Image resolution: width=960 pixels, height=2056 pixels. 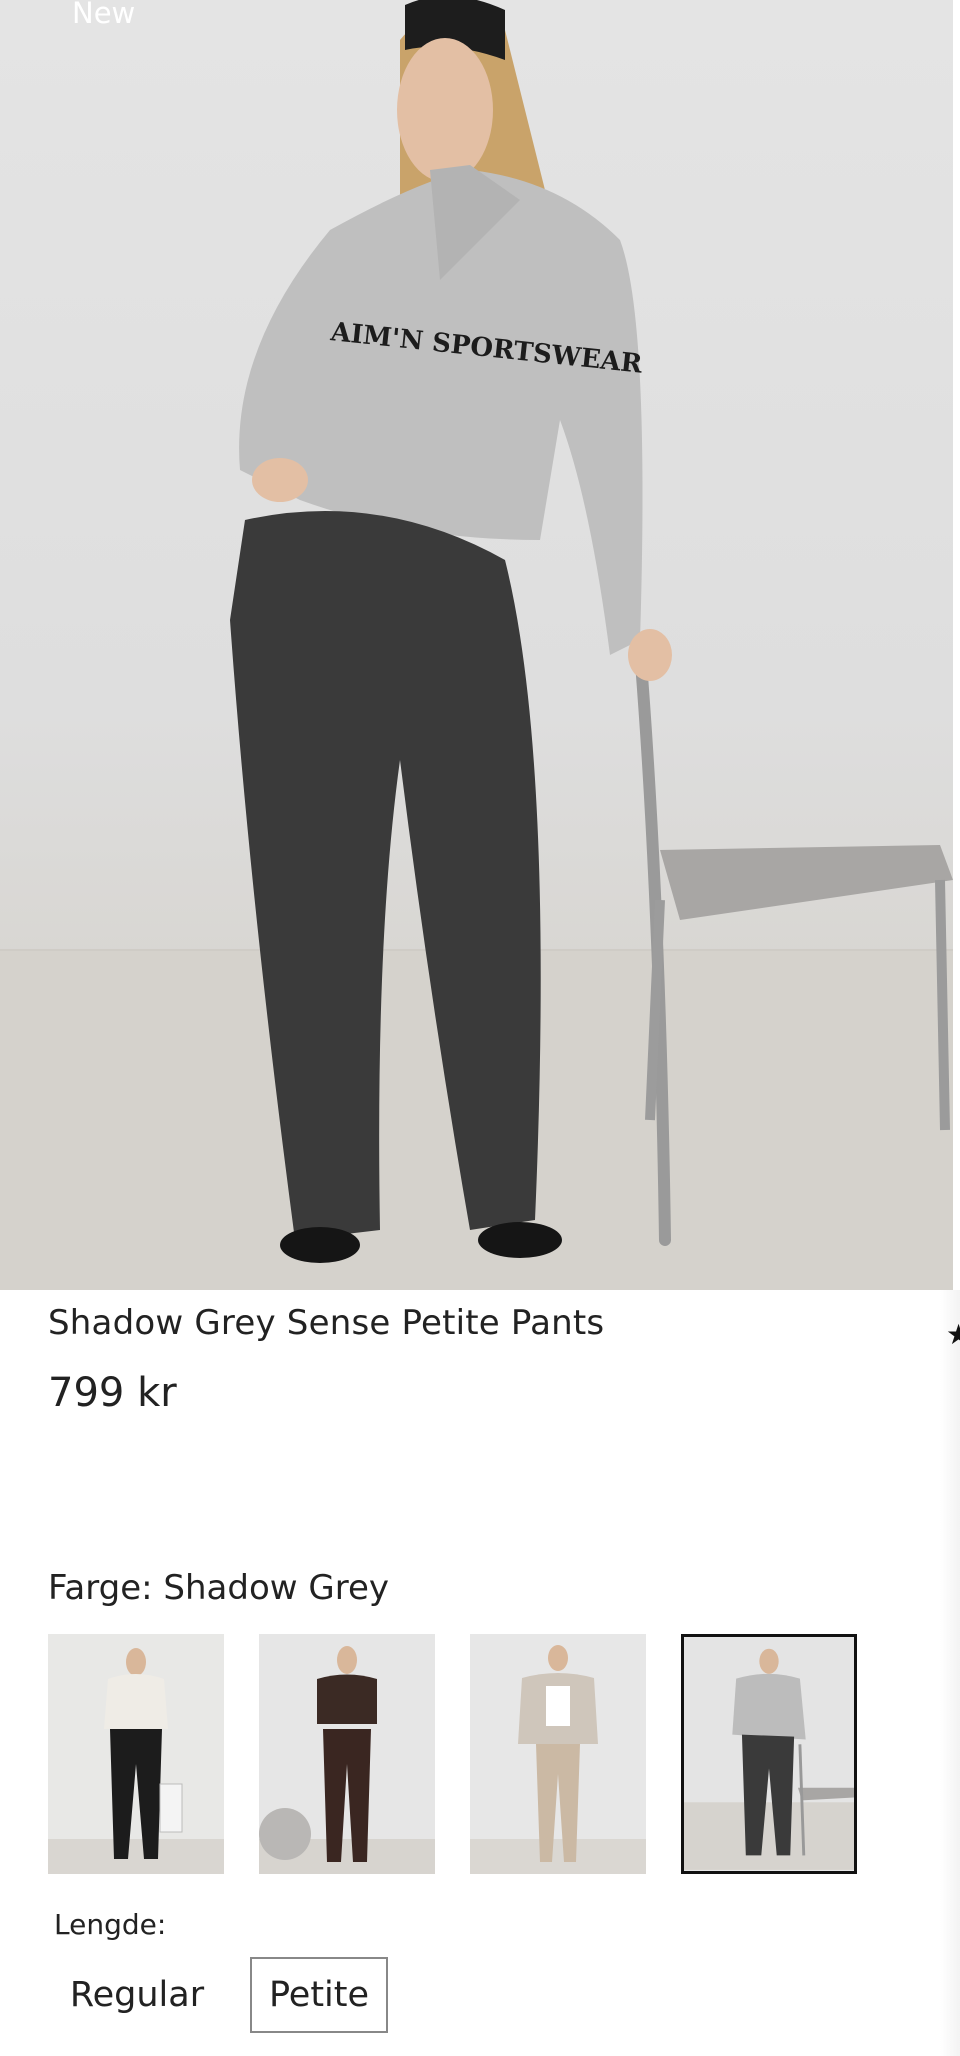 I want to click on length-option-petite: Petite, so click(x=319, y=1995).